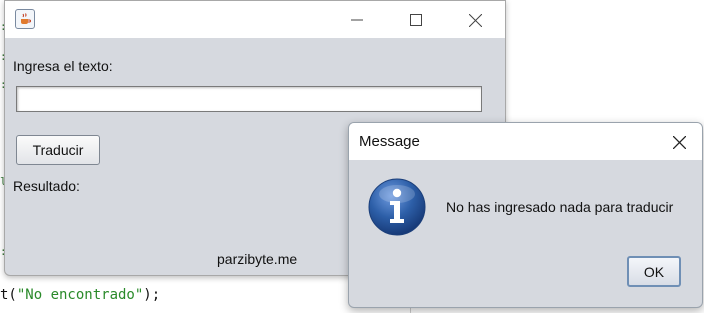 The width and height of the screenshot is (704, 313). I want to click on text-input, so click(249, 99).